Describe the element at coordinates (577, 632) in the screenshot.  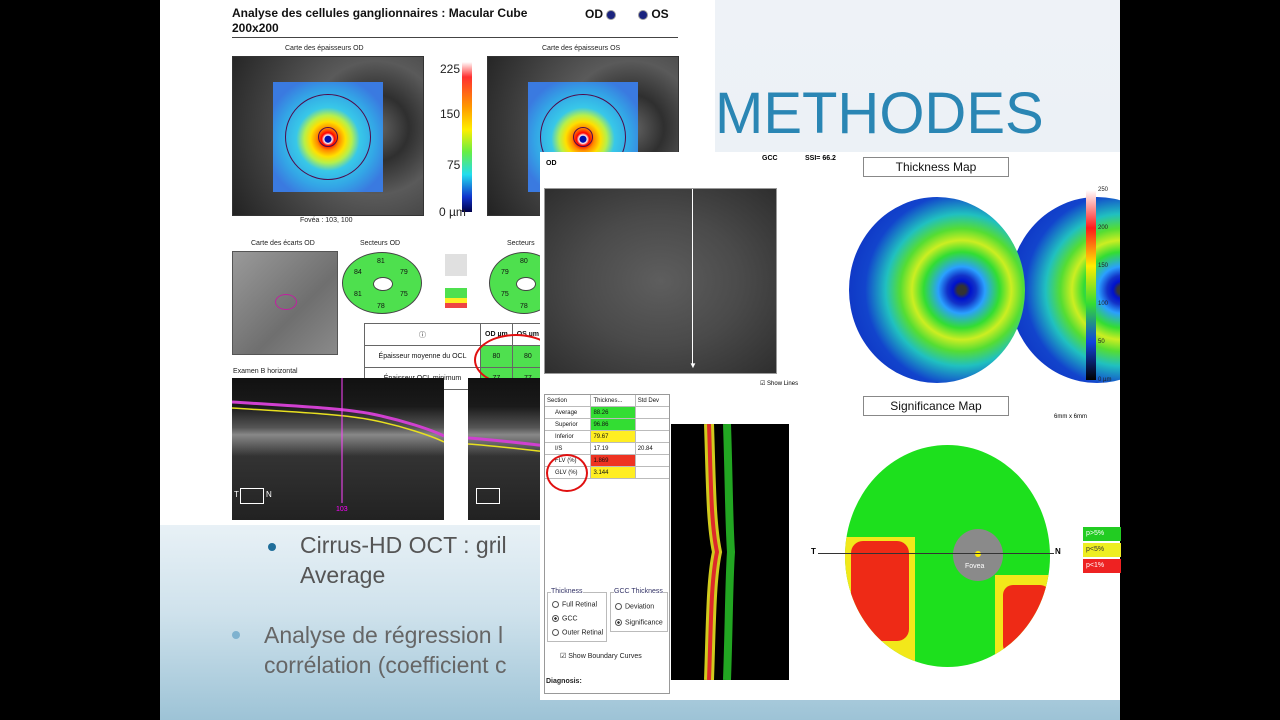
I see `option-outer-retinal: Outer Retinal` at that location.